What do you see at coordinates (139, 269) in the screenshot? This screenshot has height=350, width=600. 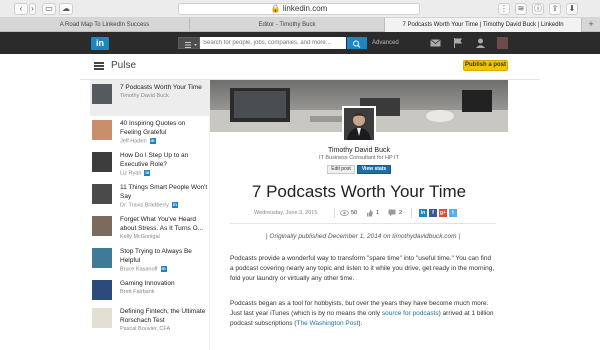 I see `author-name-text: Bruce Kasanoff` at bounding box center [139, 269].